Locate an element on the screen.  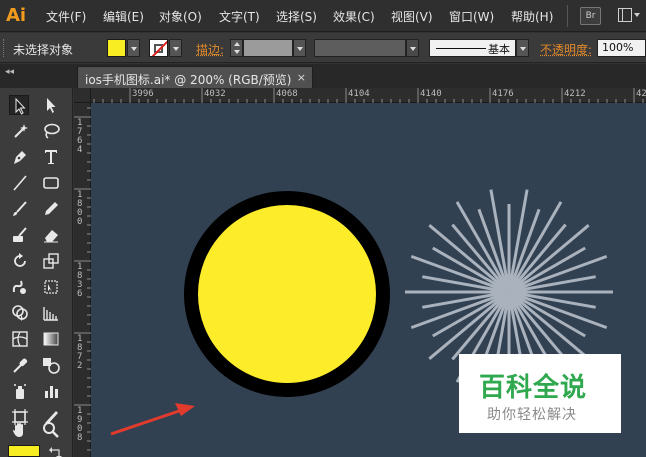
opacity-field: 100% is located at coordinates (621, 48).